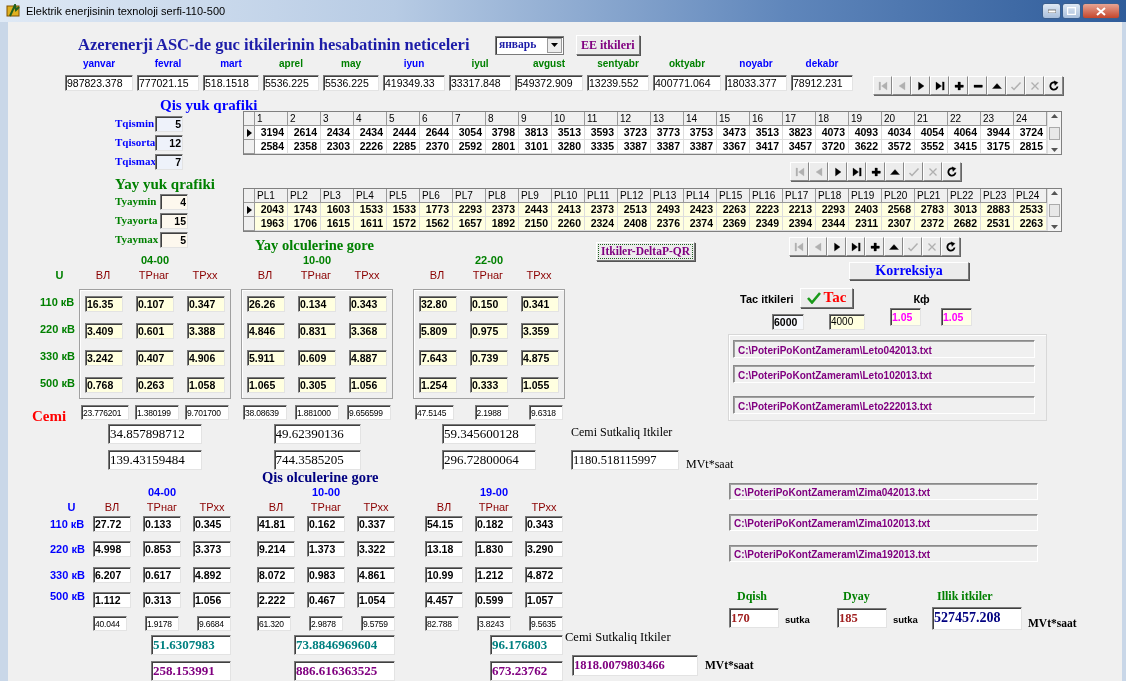 This screenshot has height=681, width=1126. What do you see at coordinates (540, 384) in the screenshot?
I see `text-field: 1.055` at bounding box center [540, 384].